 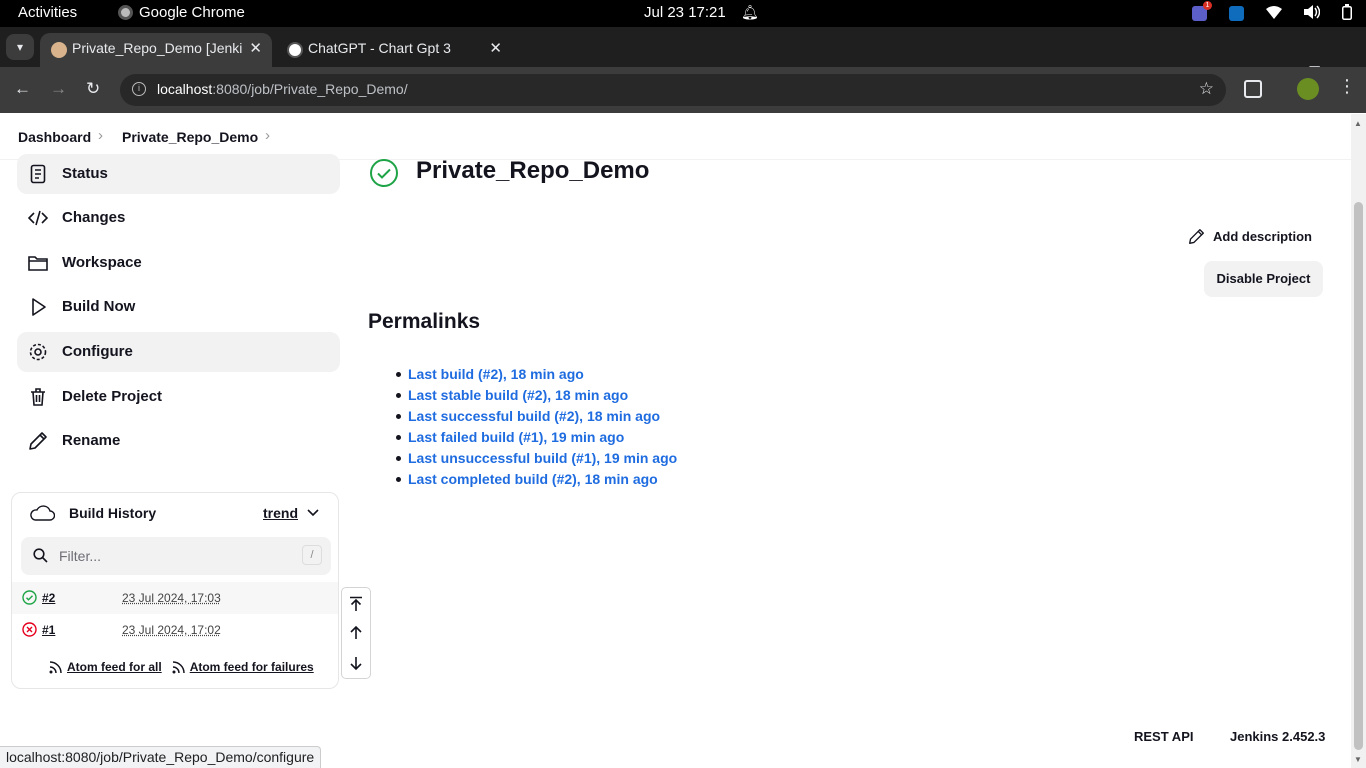 I want to click on list-item: Last unsuccessful build (#1), 19 min ago, so click(x=536, y=460).